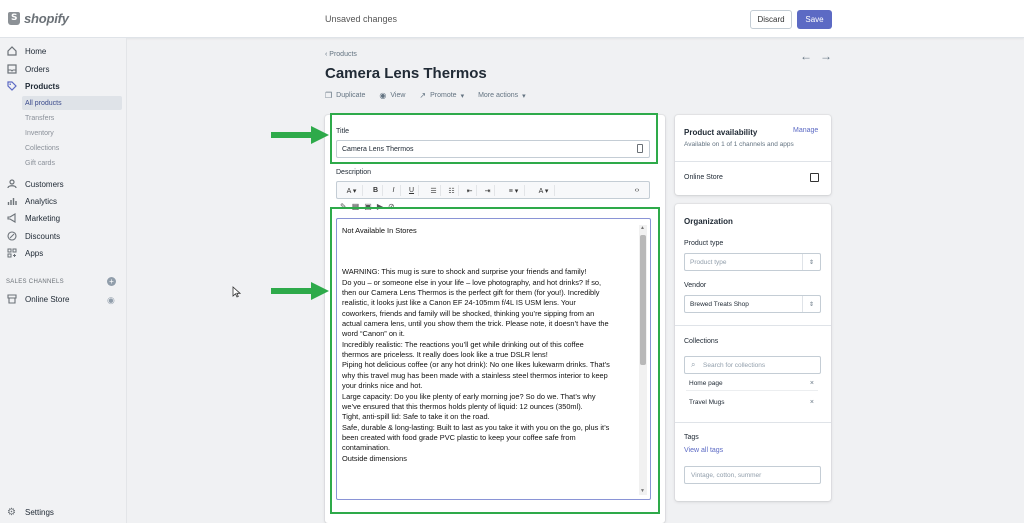 This screenshot has height=523, width=1024. I want to click on manage-link: Manage, so click(805, 130).